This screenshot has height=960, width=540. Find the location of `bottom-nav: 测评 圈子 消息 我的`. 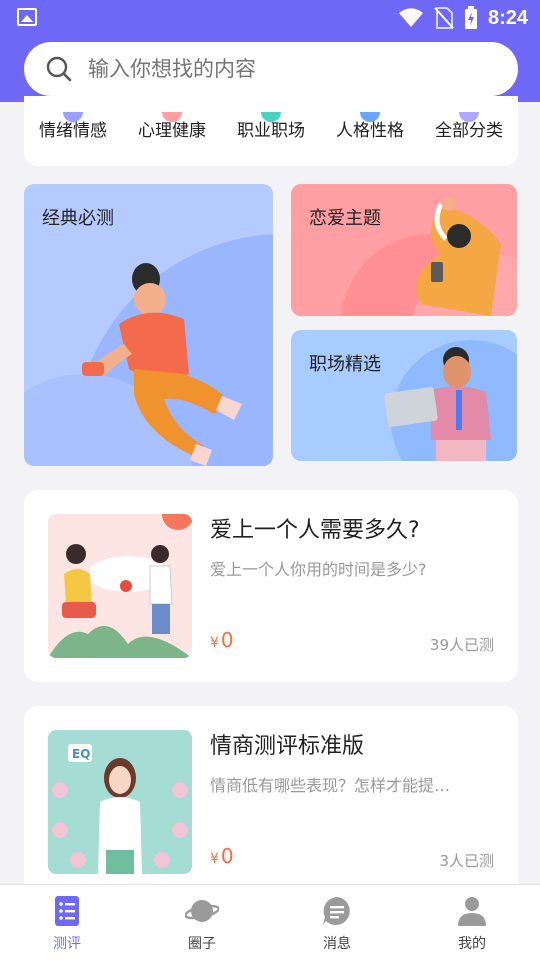

bottom-nav: 测评 圈子 消息 我的 is located at coordinates (270, 922).